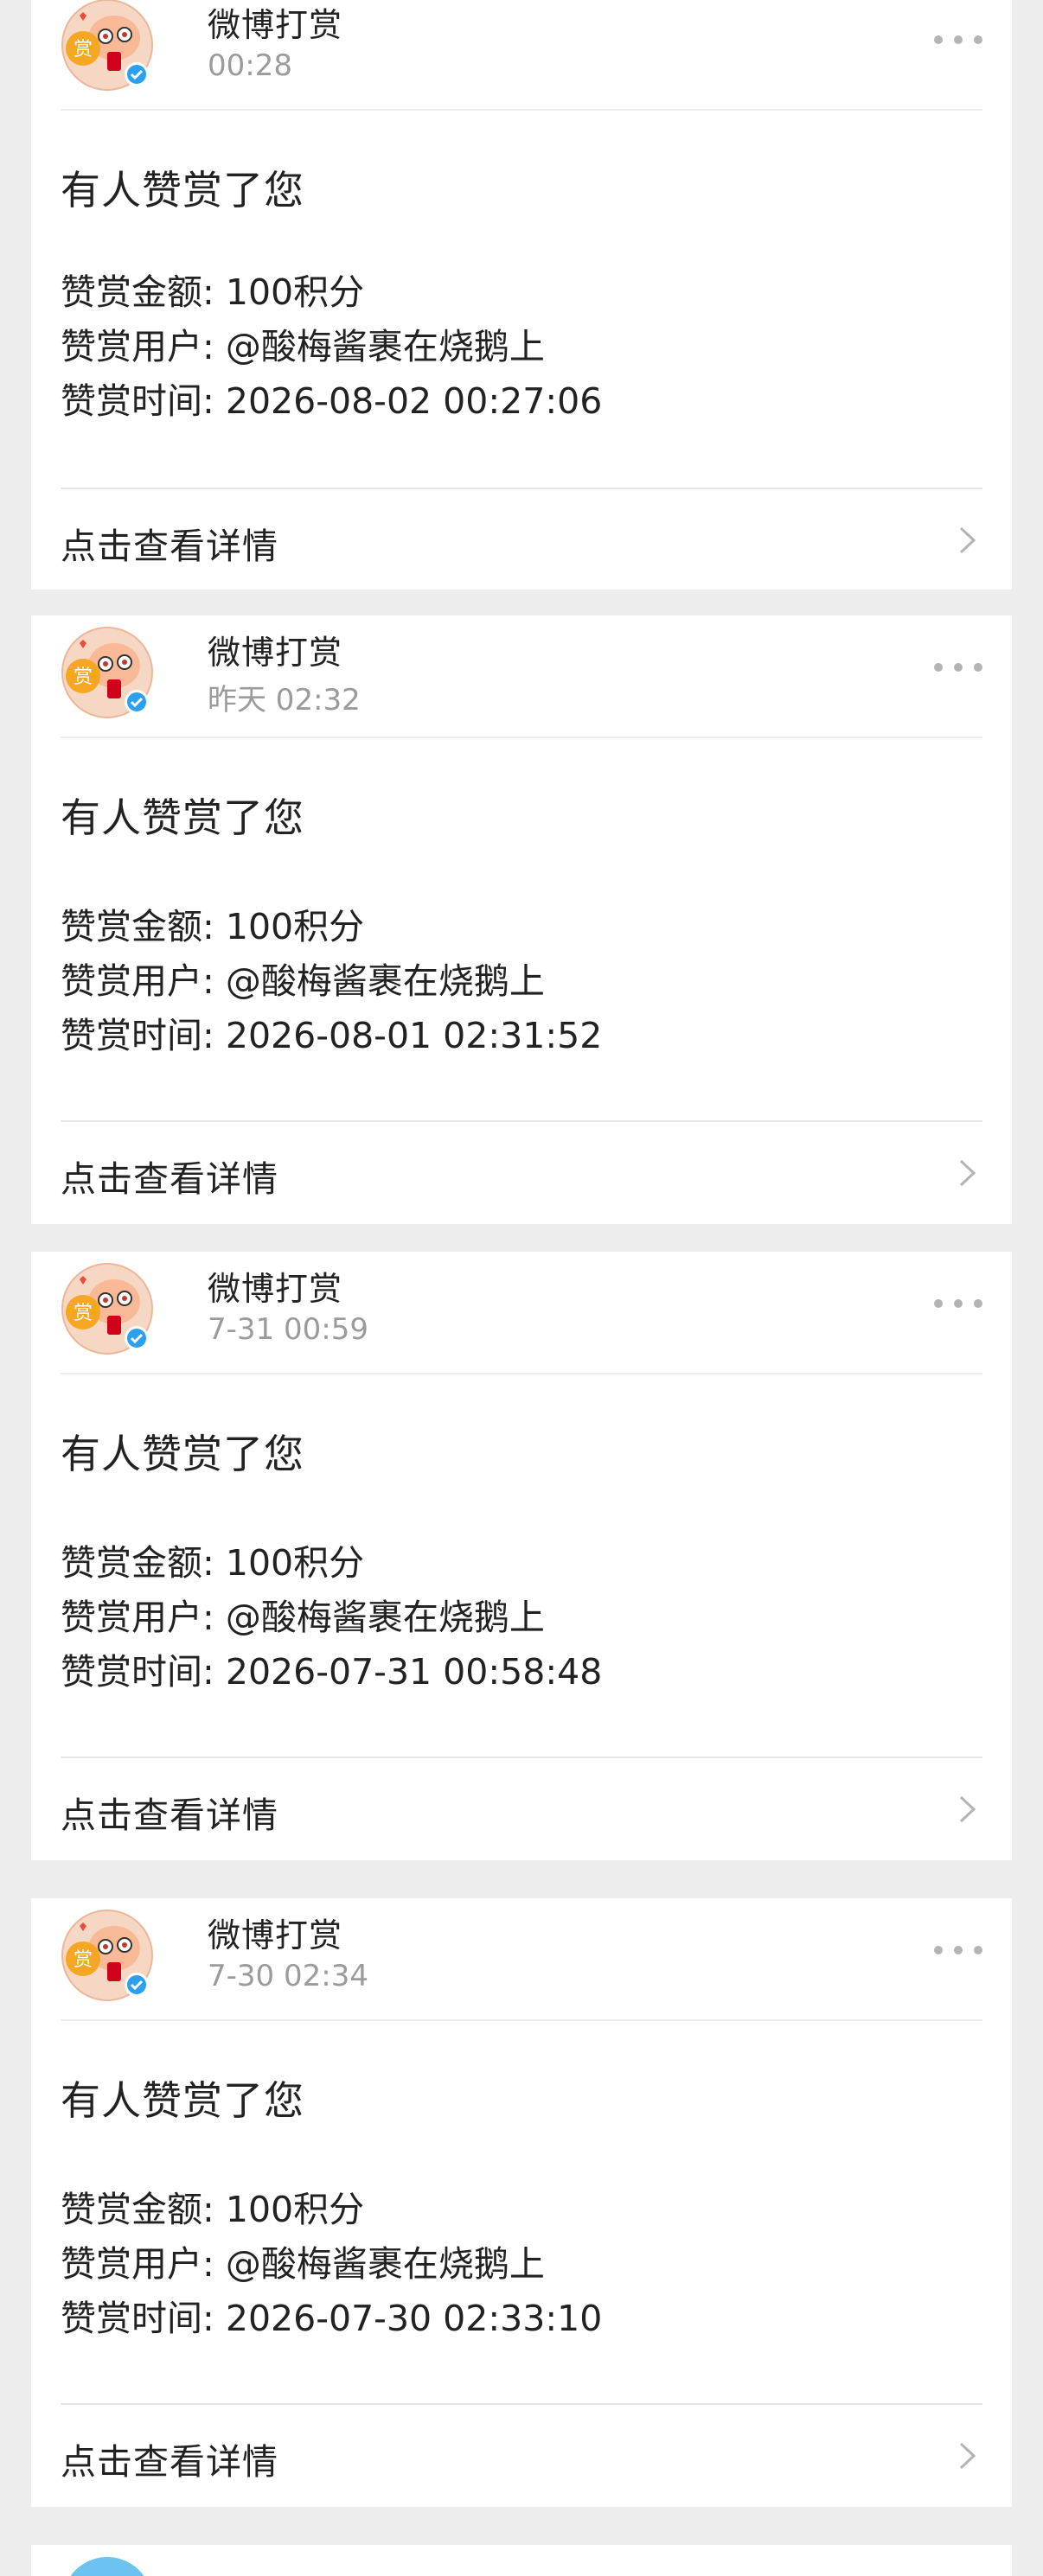 Image resolution: width=1043 pixels, height=2576 pixels. Describe the element at coordinates (414, 401) in the screenshot. I see `reward-time-value: 2026-08-02 00:27:06` at that location.